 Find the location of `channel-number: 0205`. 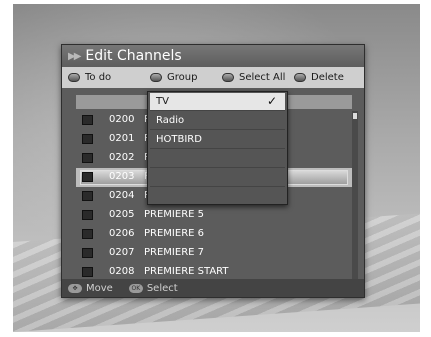

channel-number: 0205 is located at coordinates (122, 214).